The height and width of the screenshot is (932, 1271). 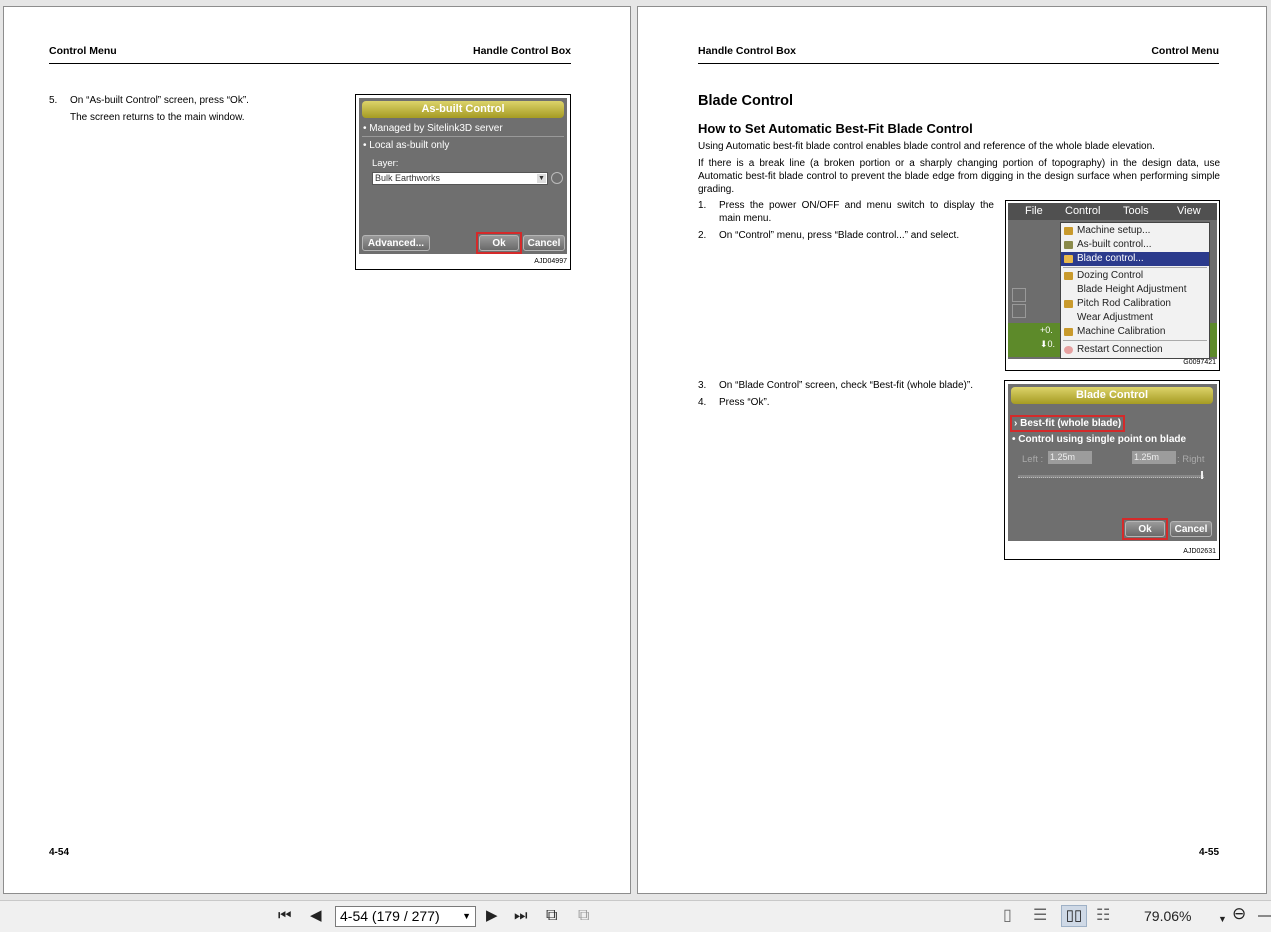 I want to click on blade-slider-track, so click(x=1111, y=476).